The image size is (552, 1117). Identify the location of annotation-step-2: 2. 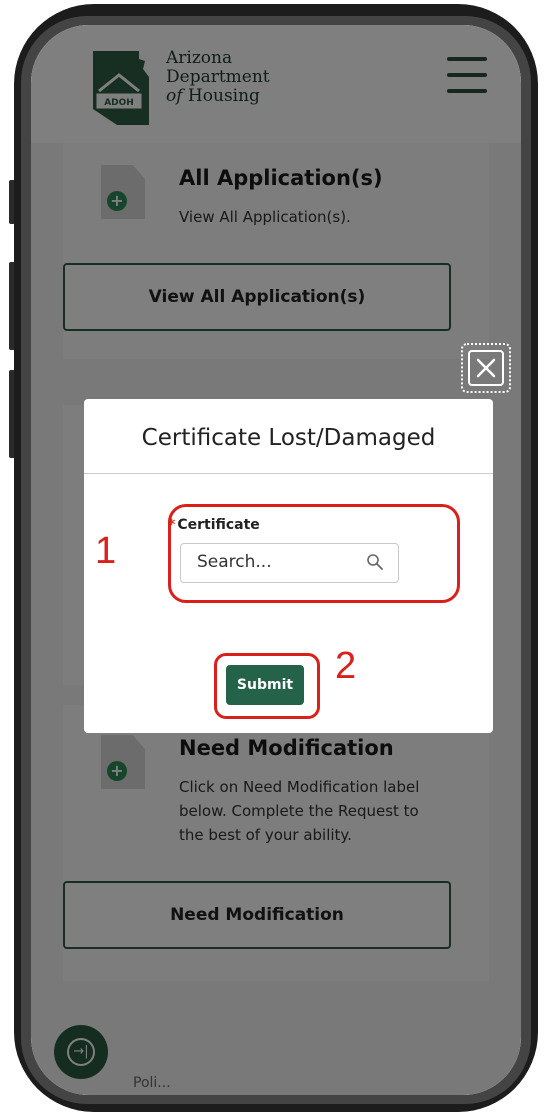
(346, 666).